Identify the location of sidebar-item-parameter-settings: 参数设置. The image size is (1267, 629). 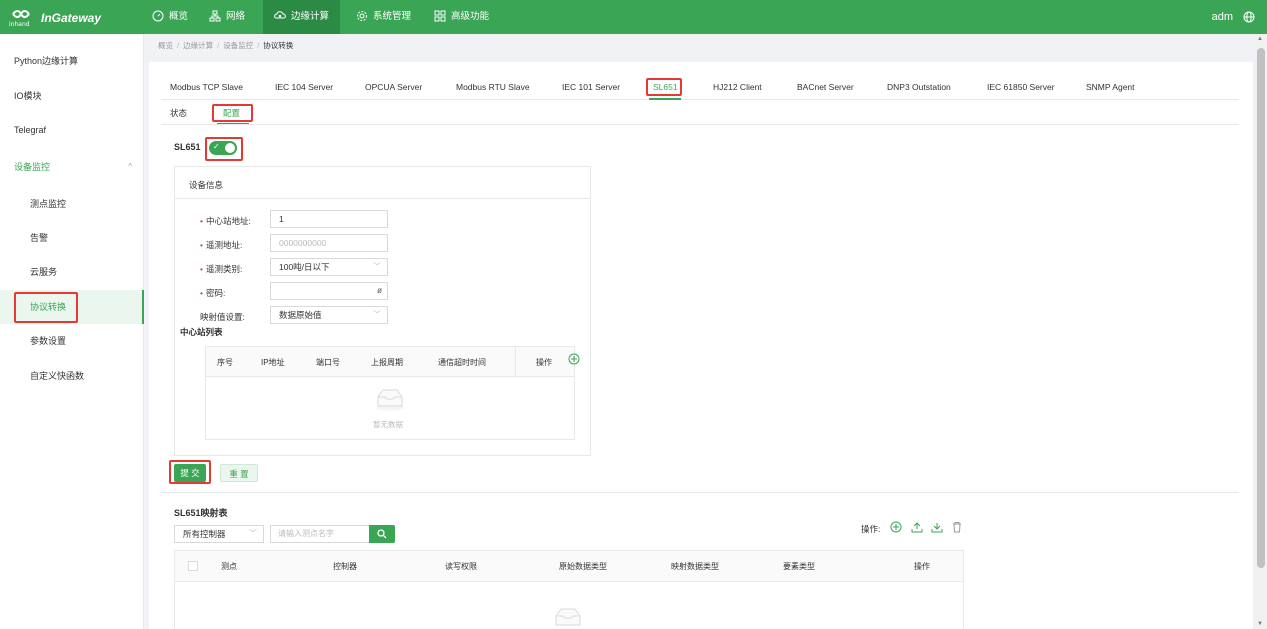
(72, 341).